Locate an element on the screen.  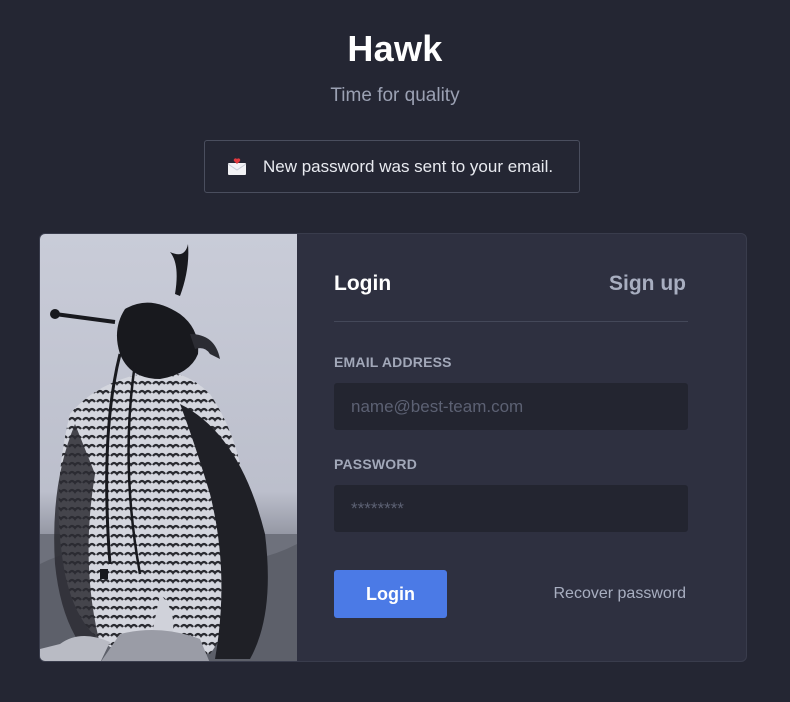
tab-login: Login is located at coordinates (362, 284).